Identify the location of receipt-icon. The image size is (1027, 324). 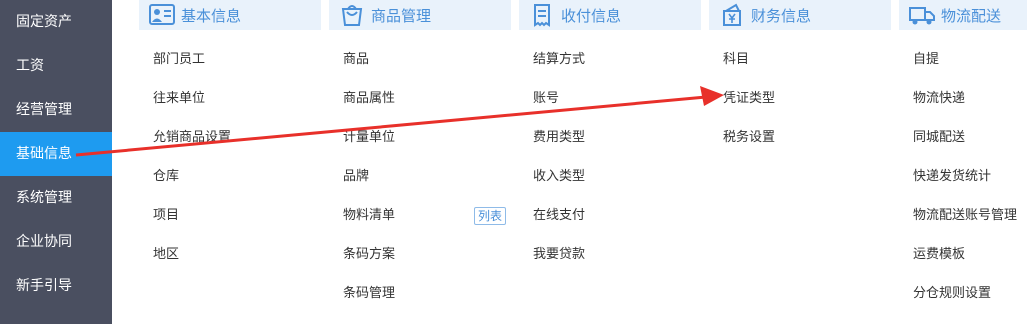
(542, 15).